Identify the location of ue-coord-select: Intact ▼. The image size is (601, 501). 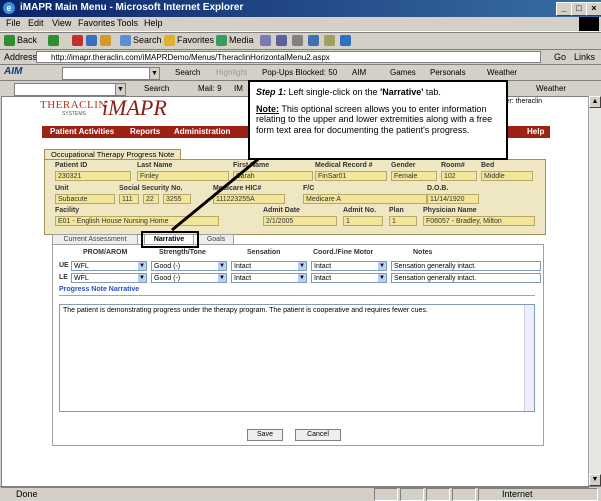
(349, 266).